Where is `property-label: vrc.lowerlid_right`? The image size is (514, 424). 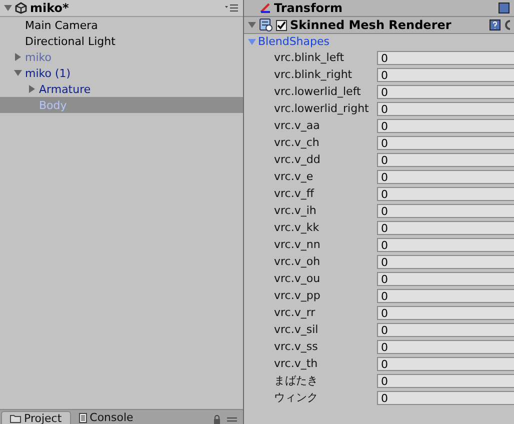
property-label: vrc.lowerlid_right is located at coordinates (321, 108).